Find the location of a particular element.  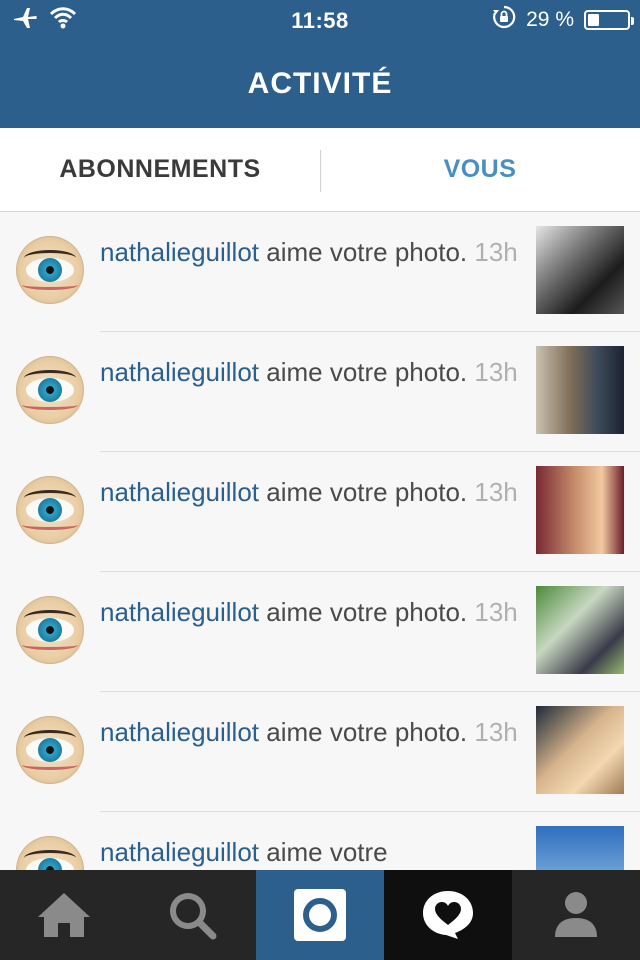

status-bar: 11:58 29 % is located at coordinates (320, 20).